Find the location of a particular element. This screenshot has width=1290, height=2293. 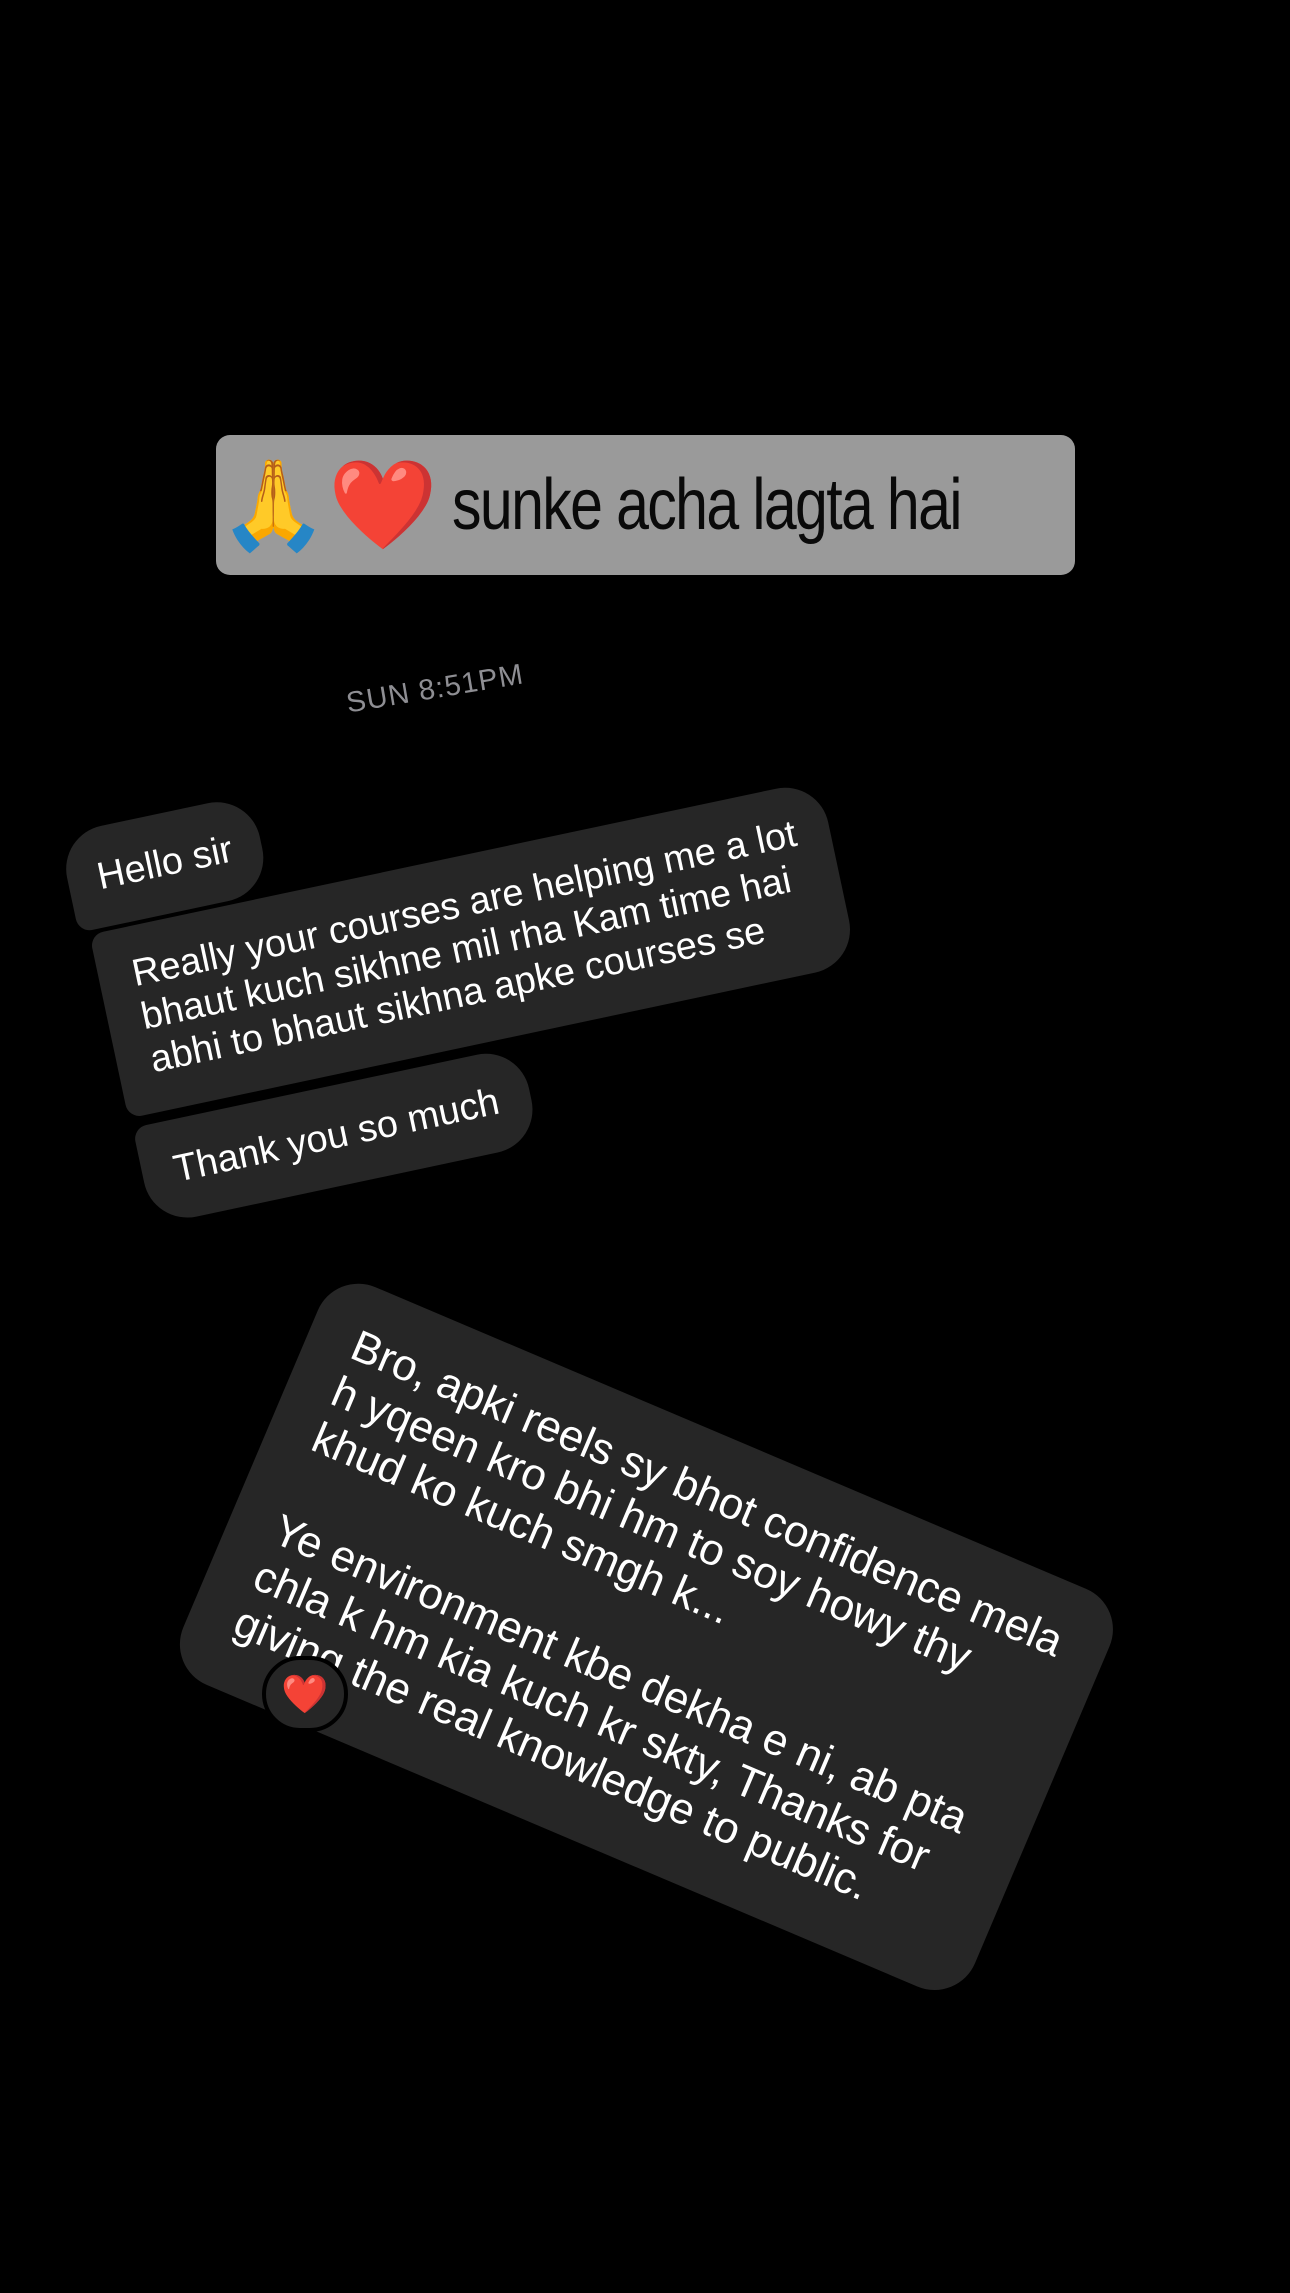

heart-icon: ❤️ is located at coordinates (305, 1694).